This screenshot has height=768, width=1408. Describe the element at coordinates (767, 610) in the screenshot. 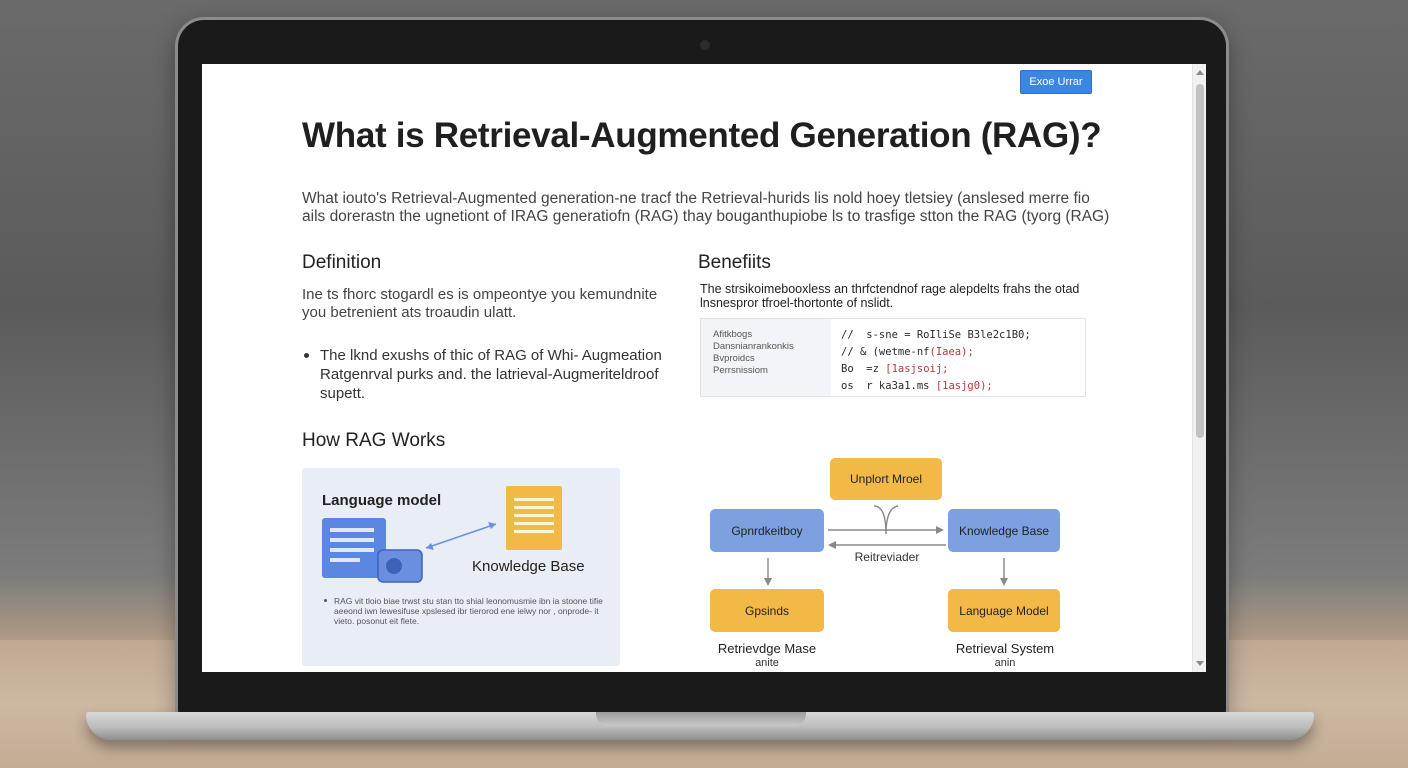

I see `gpsinds-node: Gpsinds` at that location.